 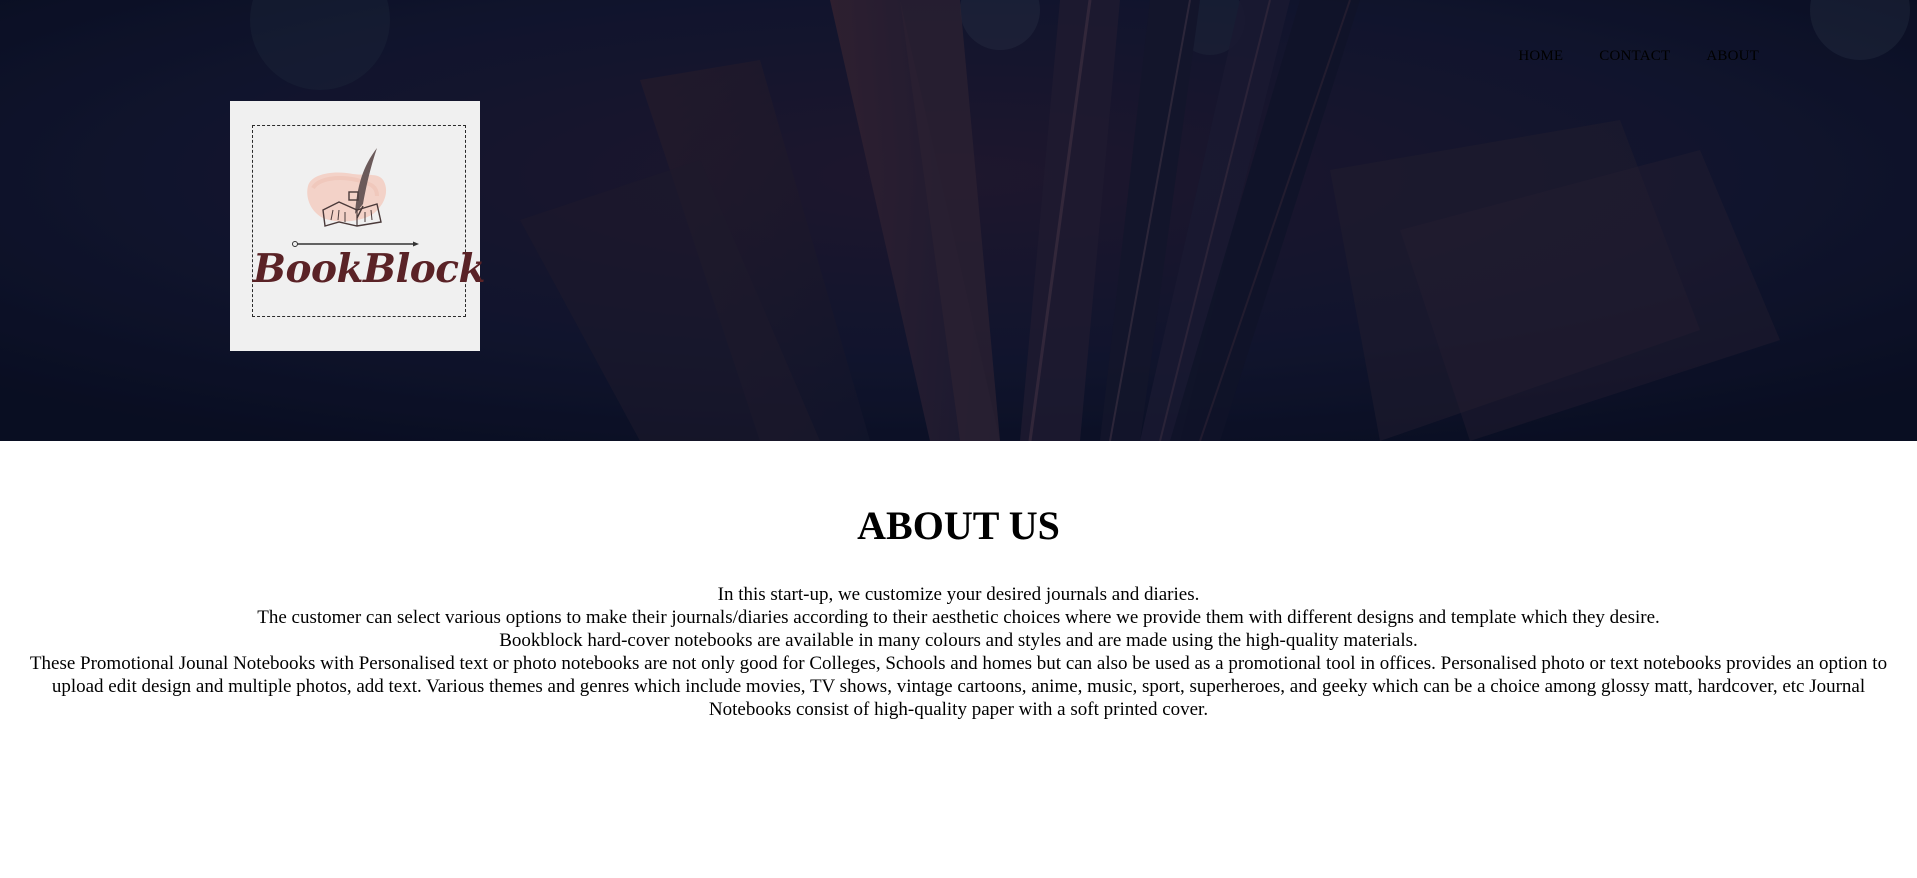 I want to click on about-title: ABOUT US, so click(x=958, y=525).